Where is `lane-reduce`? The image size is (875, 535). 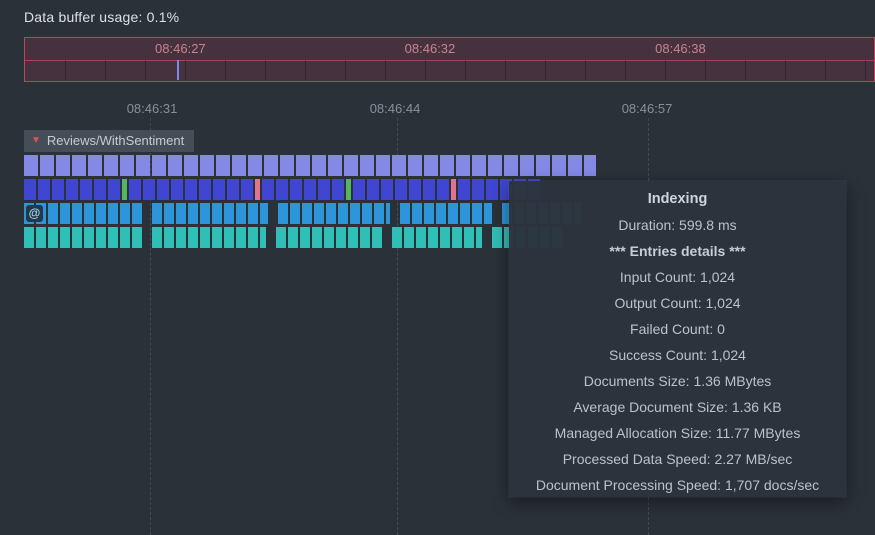
lane-reduce is located at coordinates (283, 189).